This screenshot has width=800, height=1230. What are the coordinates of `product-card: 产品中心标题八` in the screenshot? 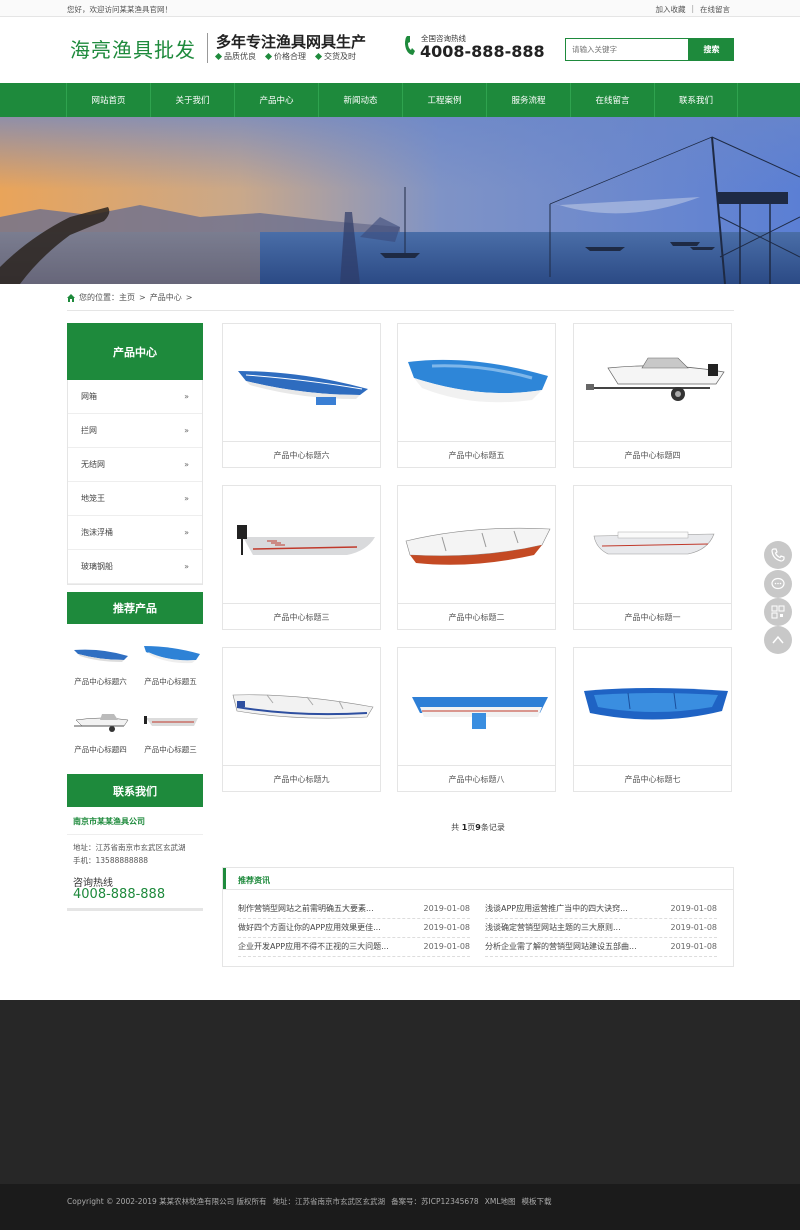 It's located at (476, 719).